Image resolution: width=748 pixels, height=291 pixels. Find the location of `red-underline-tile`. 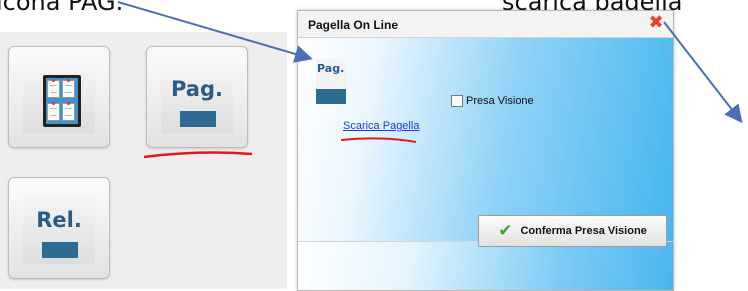

red-underline-tile is located at coordinates (198, 155).